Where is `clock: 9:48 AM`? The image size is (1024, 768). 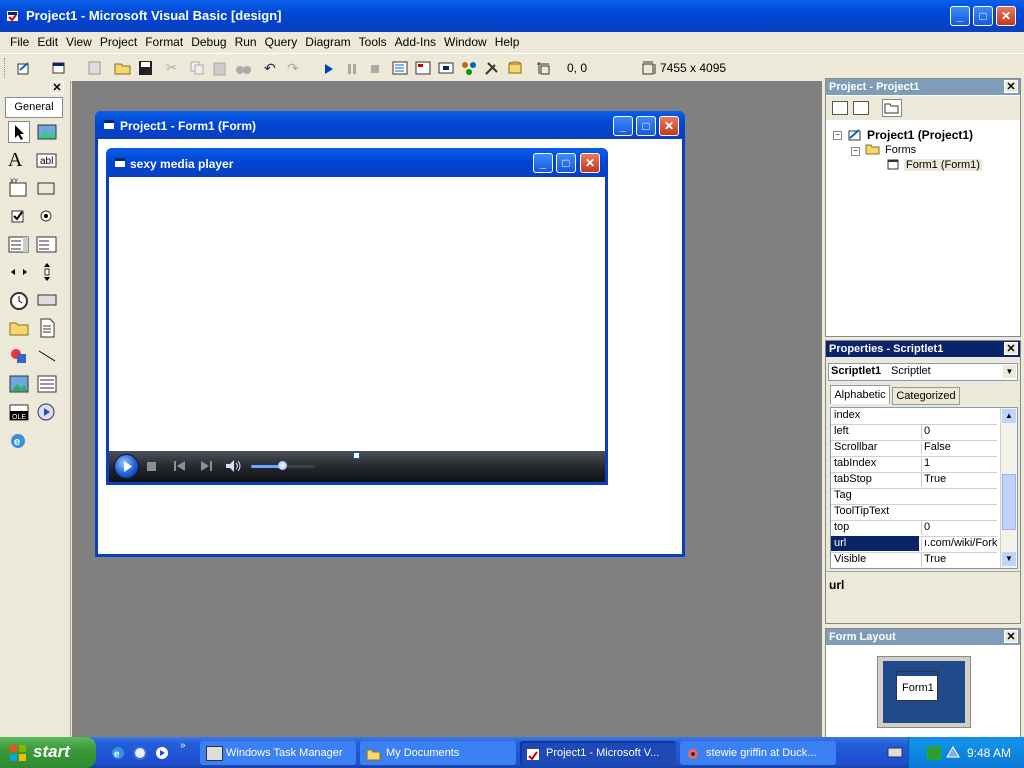 clock: 9:48 AM is located at coordinates (989, 753).